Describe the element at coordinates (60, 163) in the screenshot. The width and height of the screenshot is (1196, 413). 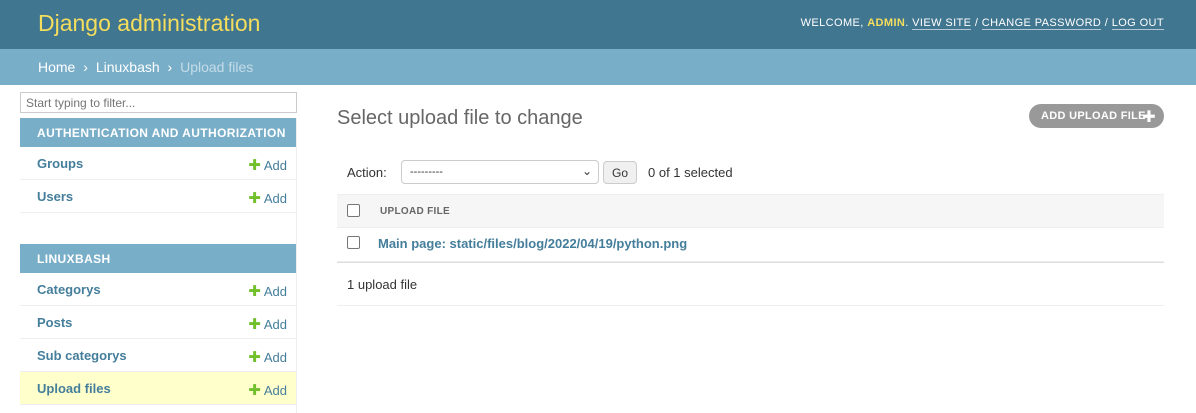
I see `sidebar-item-label: Groups` at that location.